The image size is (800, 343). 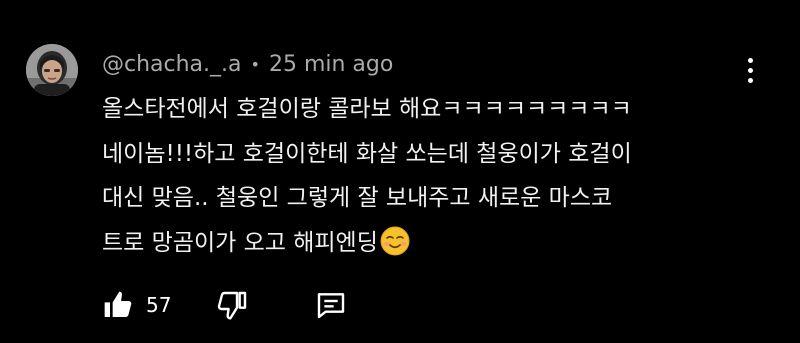 What do you see at coordinates (367, 153) in the screenshot?
I see `comment-line: 네이놈!!!하고 호걸이한테 화살 쏘는데 철웅이가 호걸이` at bounding box center [367, 153].